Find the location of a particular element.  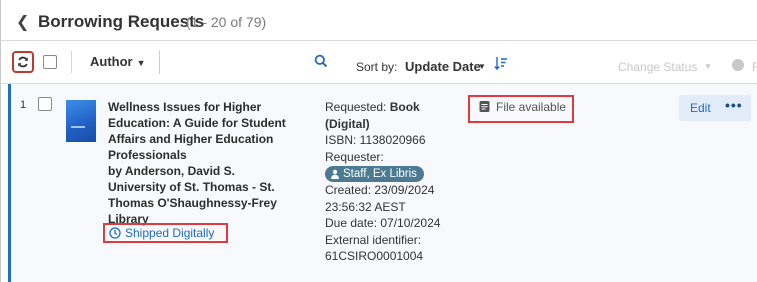

search-input is located at coordinates (236, 62).